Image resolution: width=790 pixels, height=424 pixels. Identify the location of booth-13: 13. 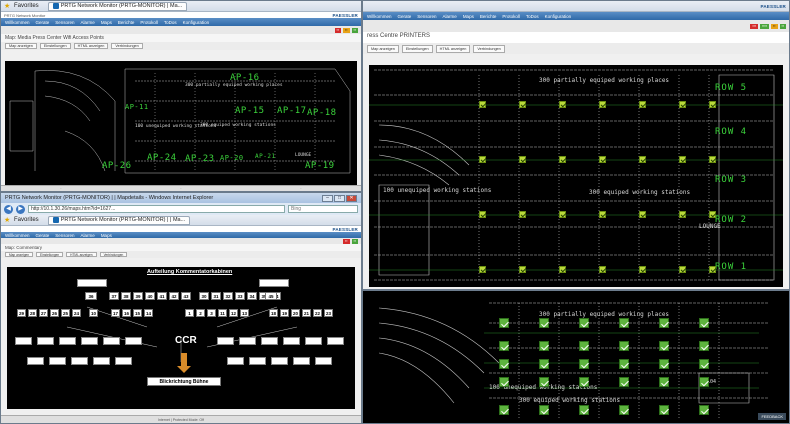
(244, 313).